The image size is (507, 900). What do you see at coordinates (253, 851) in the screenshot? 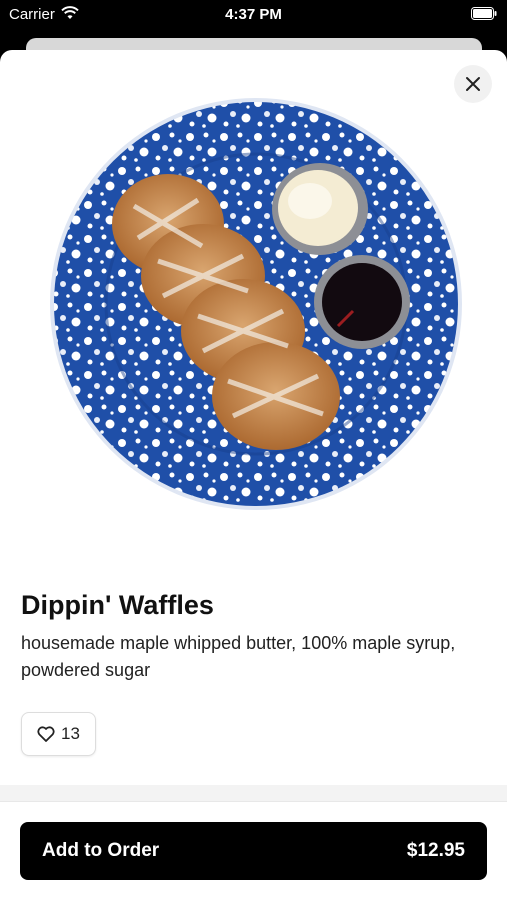
I see `add-to-order-button: Add to Order $12.95` at bounding box center [253, 851].